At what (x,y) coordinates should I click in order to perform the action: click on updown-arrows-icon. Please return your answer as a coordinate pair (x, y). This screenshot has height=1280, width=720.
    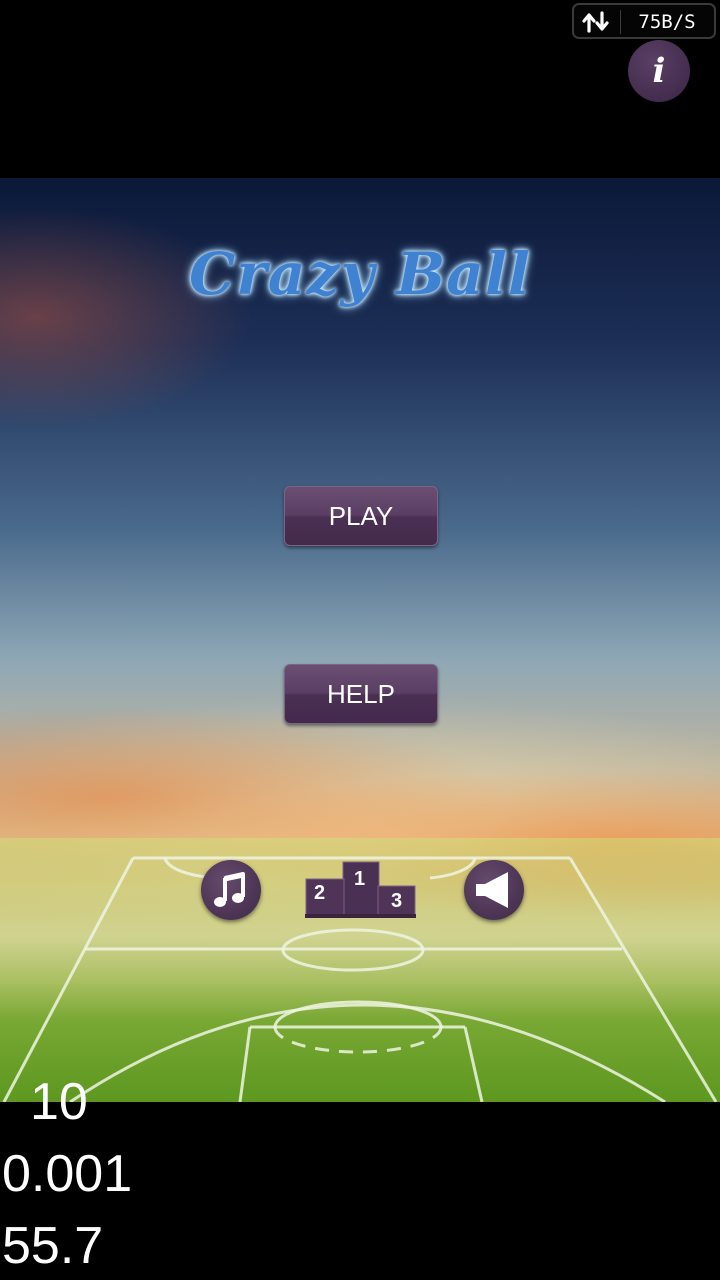
    Looking at the image, I should click on (595, 22).